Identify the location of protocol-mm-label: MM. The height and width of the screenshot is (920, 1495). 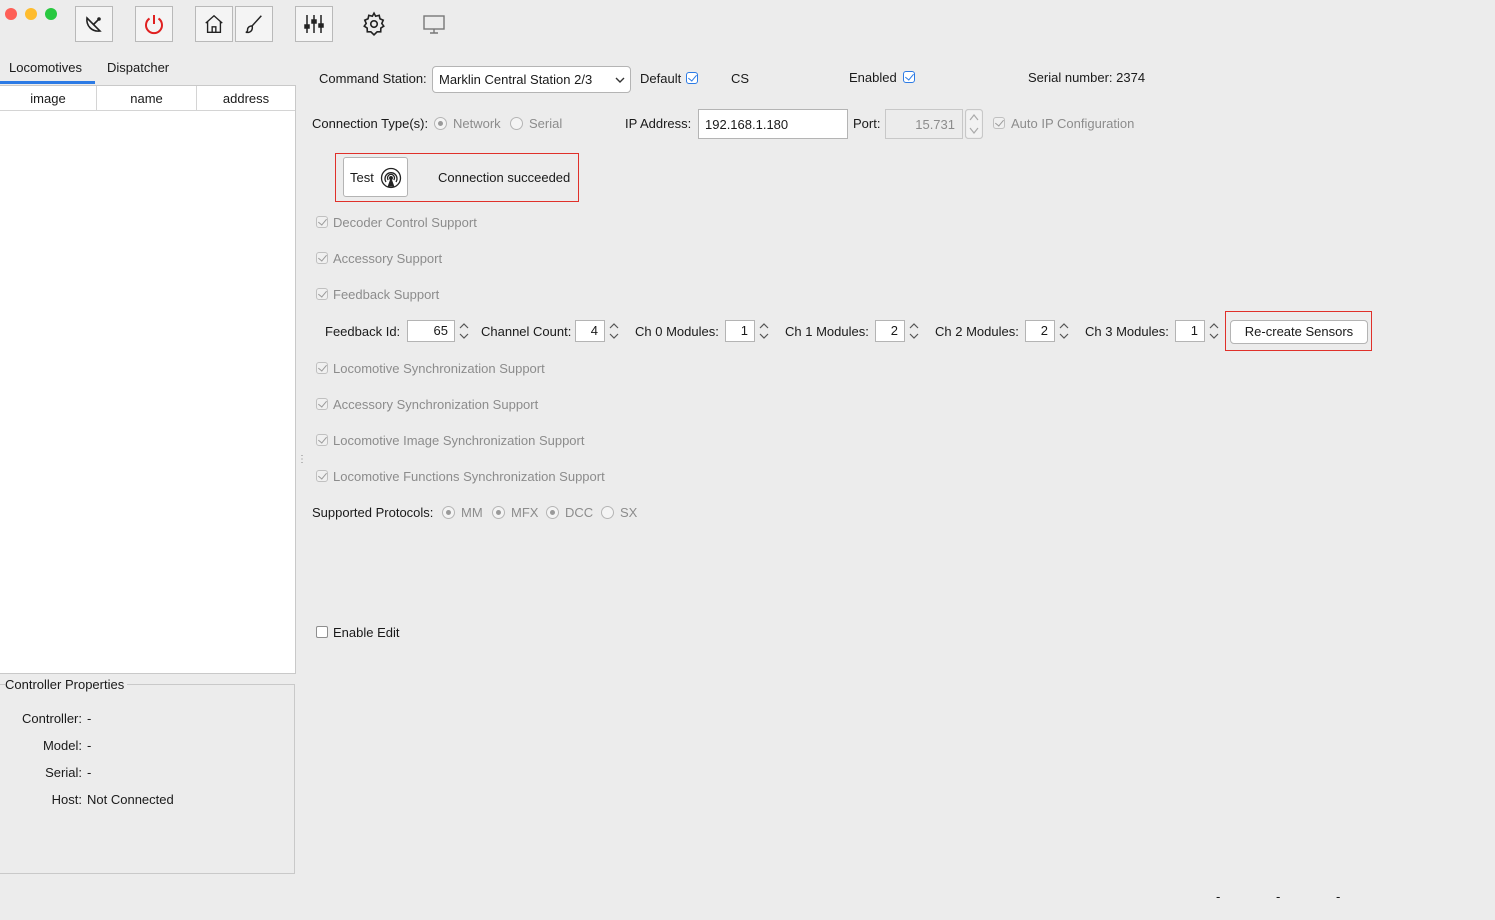
(472, 512).